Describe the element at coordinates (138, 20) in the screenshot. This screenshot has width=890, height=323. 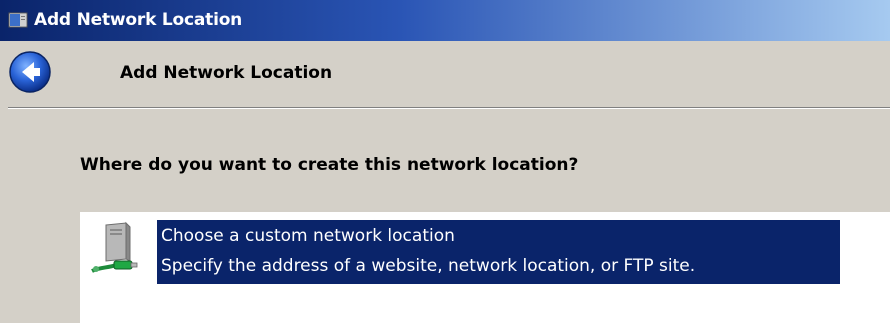
I see `window-title: Add Network Location` at that location.